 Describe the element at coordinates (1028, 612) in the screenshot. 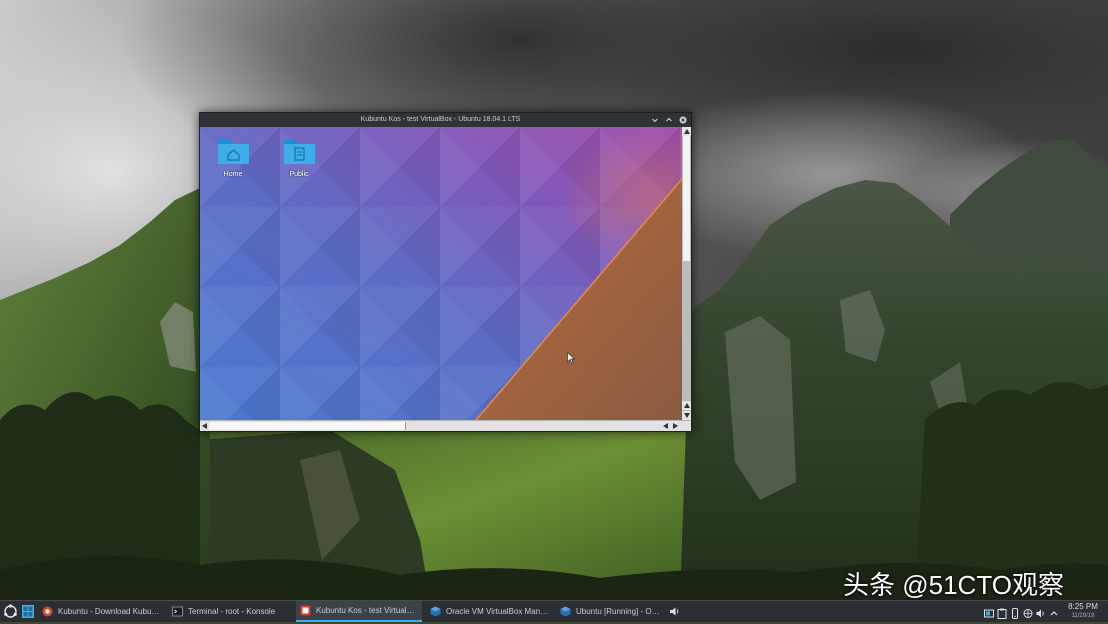

I see `network-icon` at that location.